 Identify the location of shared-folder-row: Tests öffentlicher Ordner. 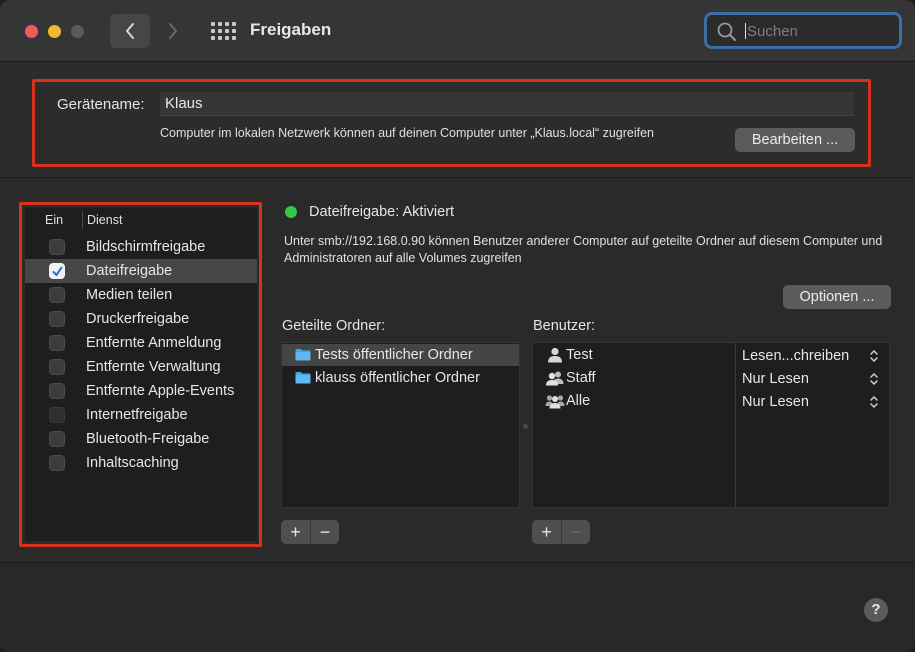
(400, 355).